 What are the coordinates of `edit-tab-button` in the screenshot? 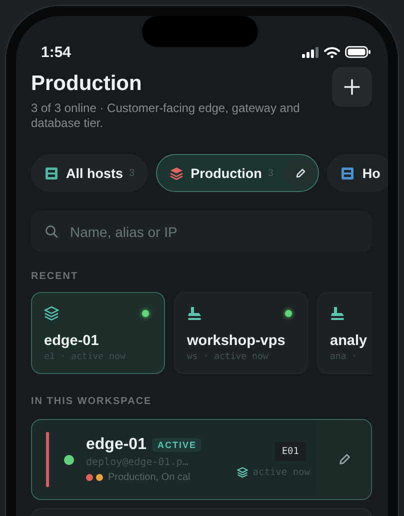 It's located at (300, 173).